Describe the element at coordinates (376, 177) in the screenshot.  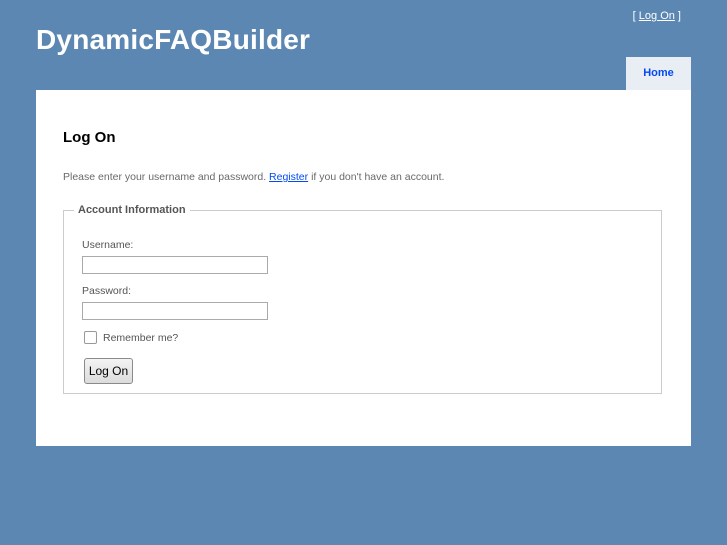
I see `intro-text-after: if you don't have an account.` at that location.